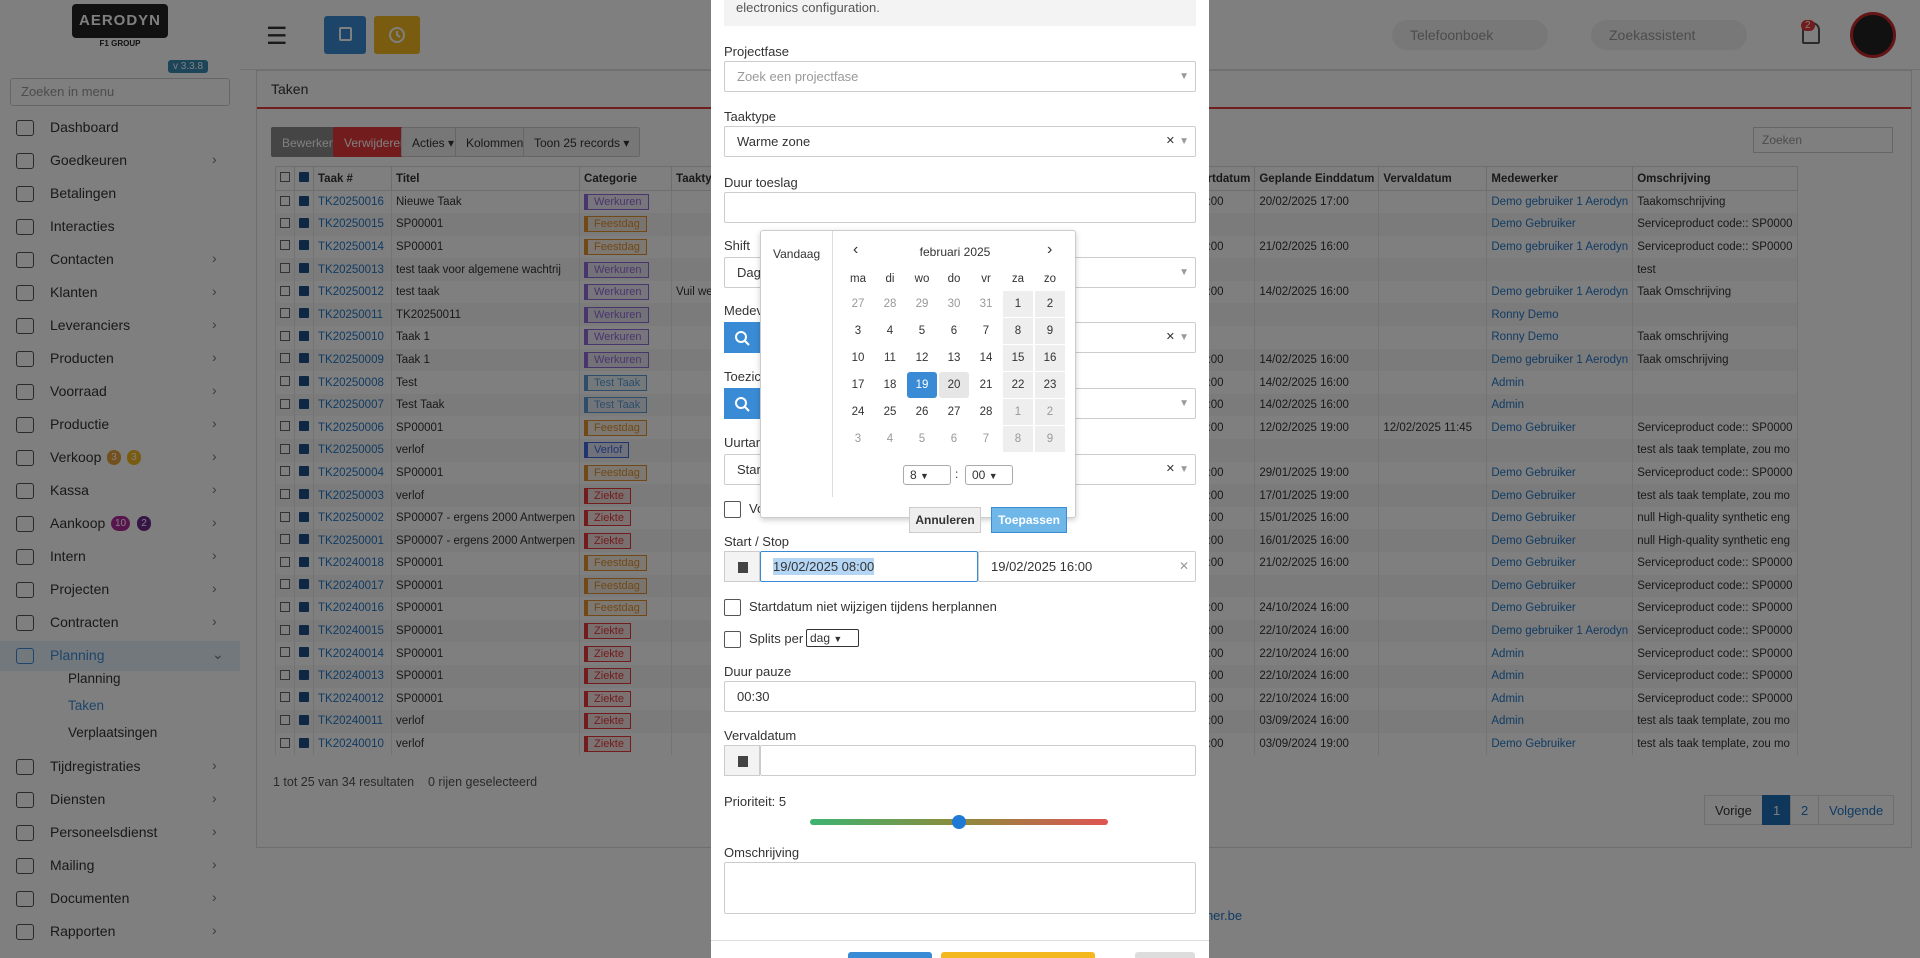 The image size is (1920, 958). Describe the element at coordinates (986, 304) in the screenshot. I see `calendar-day: 31` at that location.